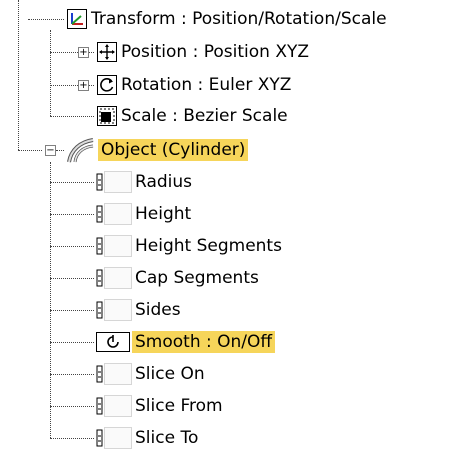  I want to click on tree-item-label-selected: Object (Cylinder), so click(173, 150).